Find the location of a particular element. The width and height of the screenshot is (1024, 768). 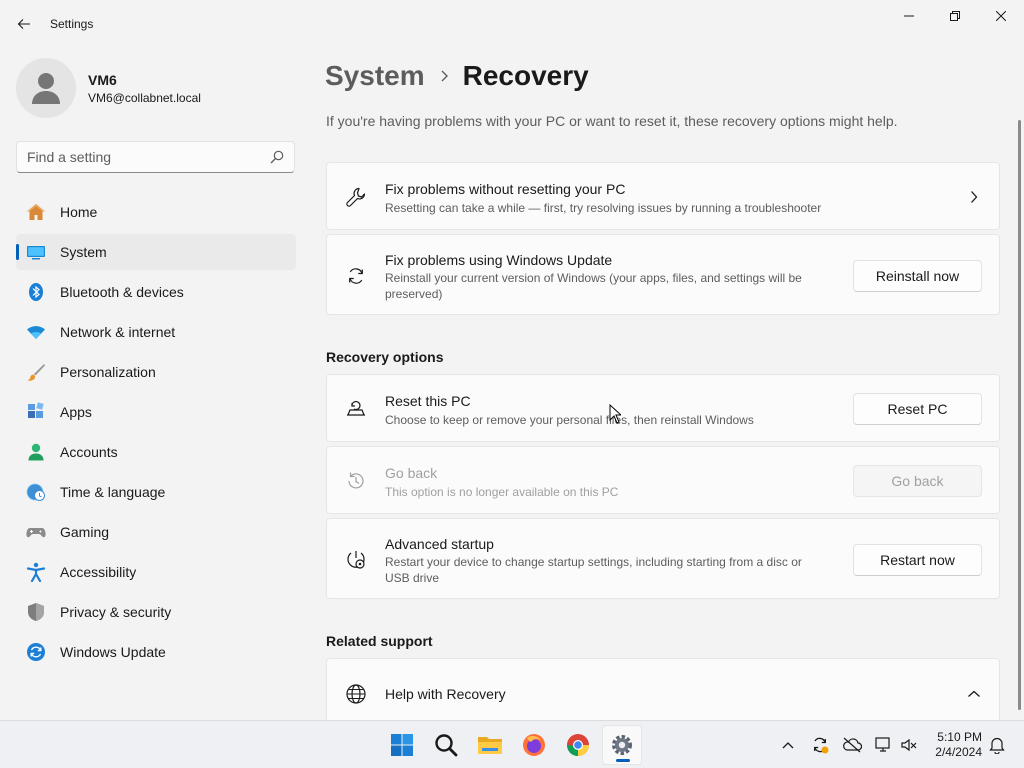

wrench-icon is located at coordinates (356, 197).